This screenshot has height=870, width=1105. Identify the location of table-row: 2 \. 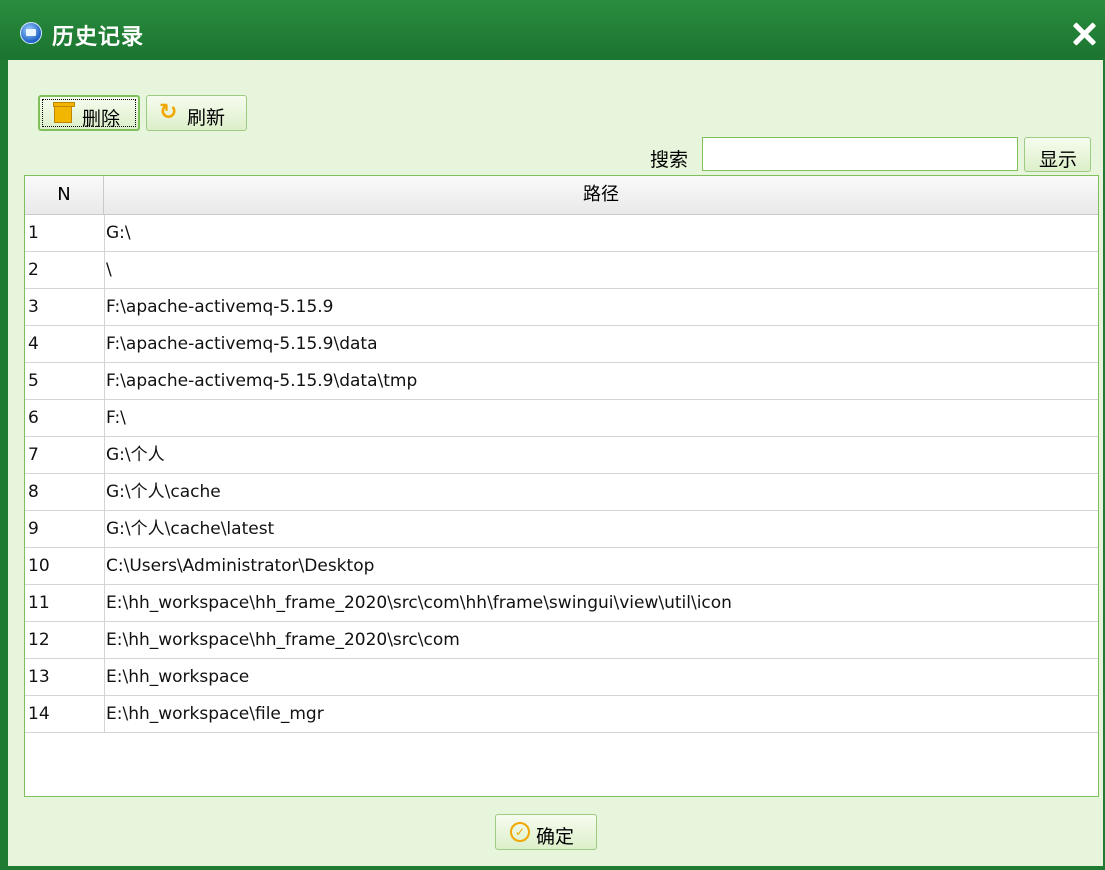
(561, 270).